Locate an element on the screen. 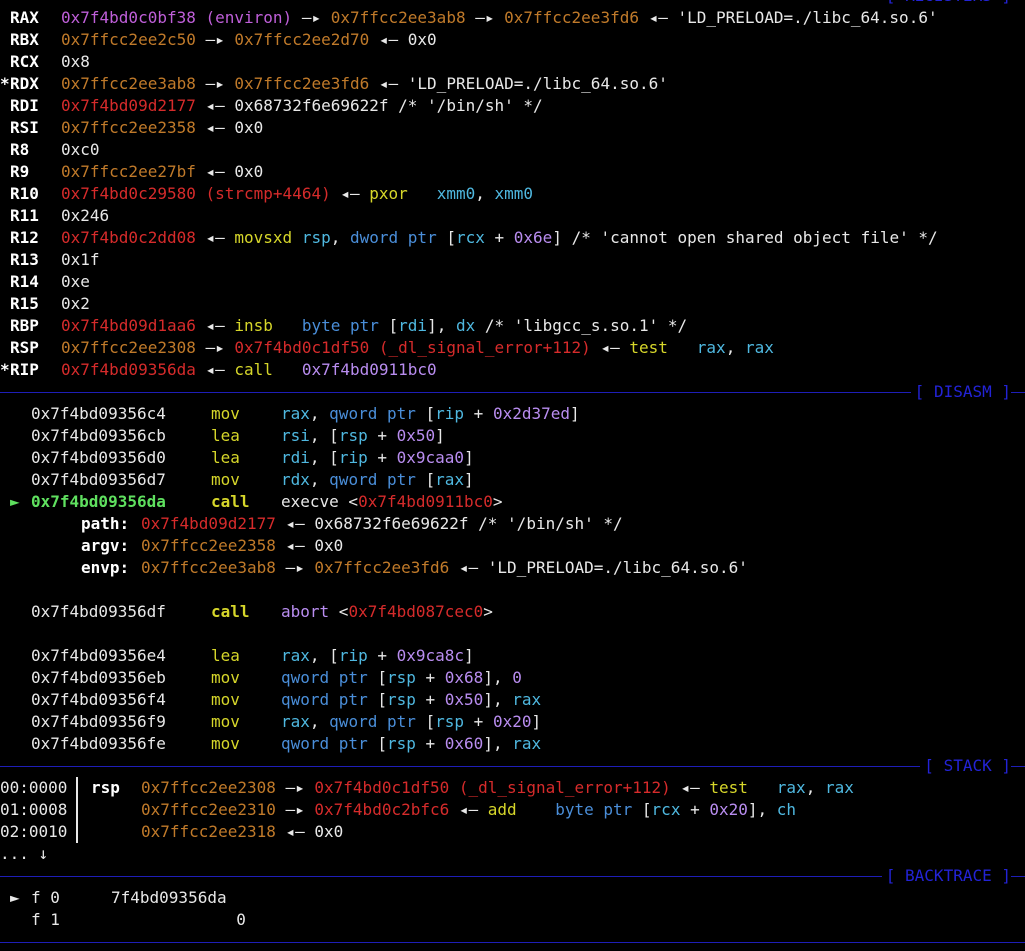 This screenshot has width=1025, height=951. register-value: 0x1f is located at coordinates (80, 260).